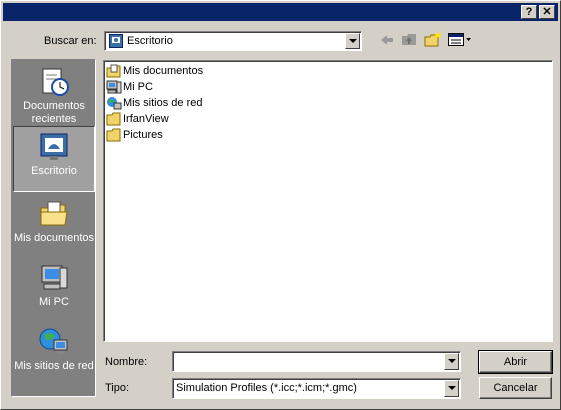 Image resolution: width=561 pixels, height=410 pixels. What do you see at coordinates (126, 362) in the screenshot?
I see `filename-label: Nombre:` at bounding box center [126, 362].